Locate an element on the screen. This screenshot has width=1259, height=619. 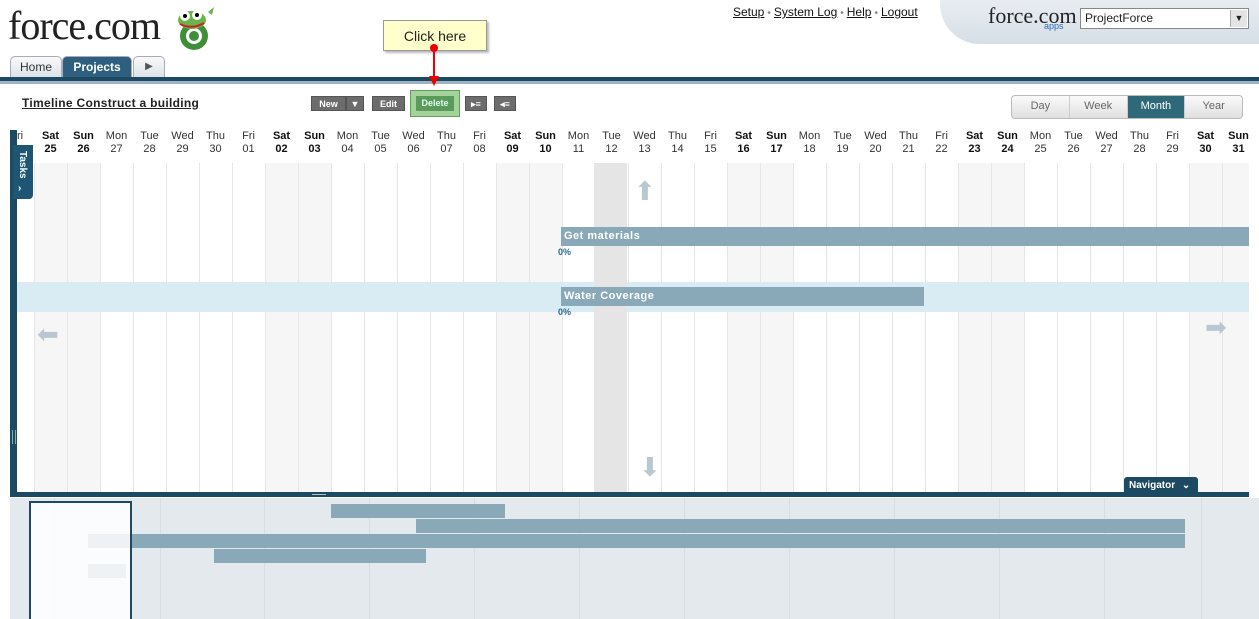
day-header: Thu 30 is located at coordinates (215, 142).